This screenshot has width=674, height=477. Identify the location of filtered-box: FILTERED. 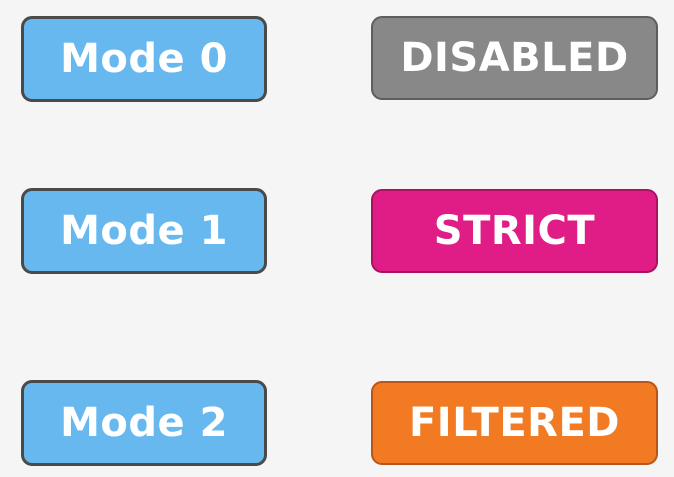
(514, 423).